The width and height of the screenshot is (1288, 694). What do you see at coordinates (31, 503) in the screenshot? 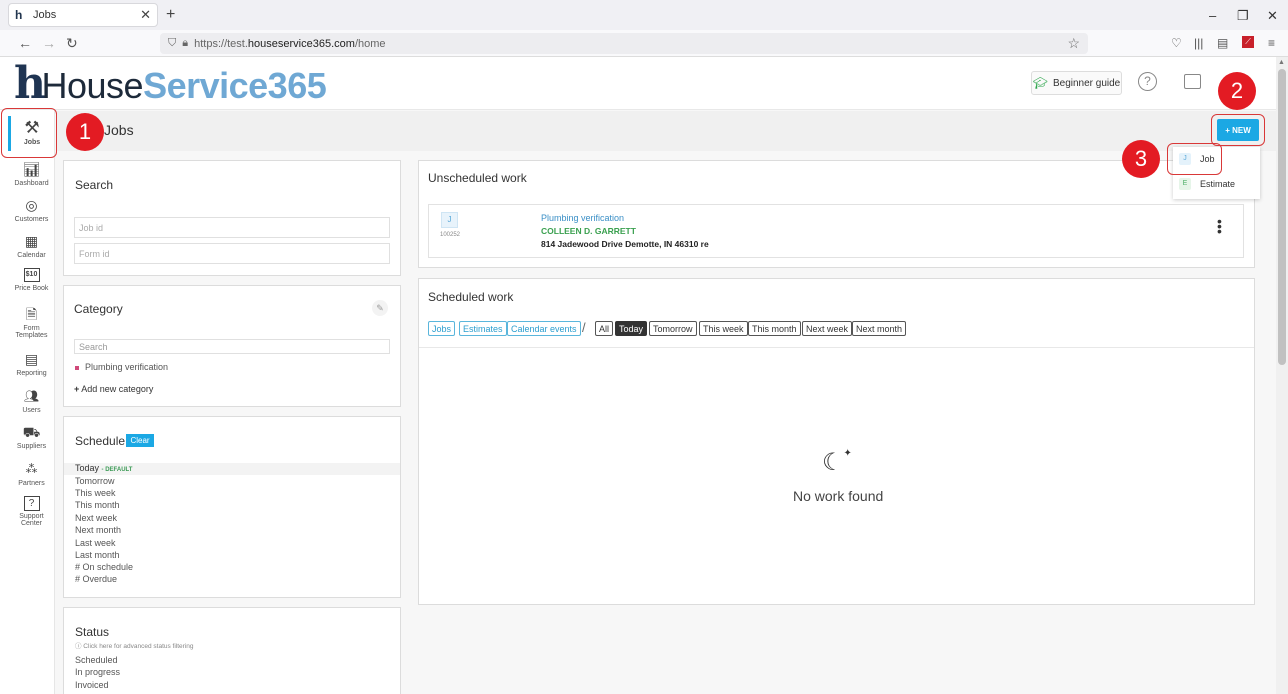
I see `support-icon: ?` at bounding box center [31, 503].